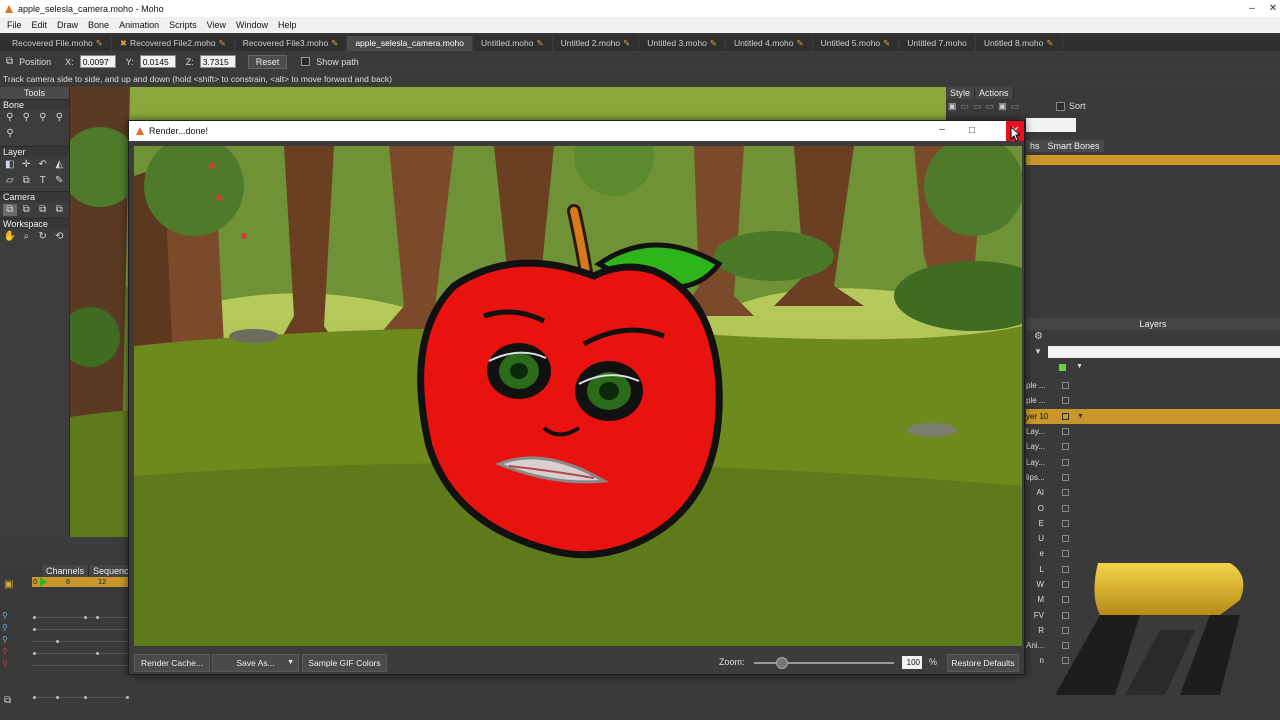 The height and width of the screenshot is (720, 1280). Describe the element at coordinates (856, 43) in the screenshot. I see `doc-tab: Untitled 5.moho ✎` at that location.